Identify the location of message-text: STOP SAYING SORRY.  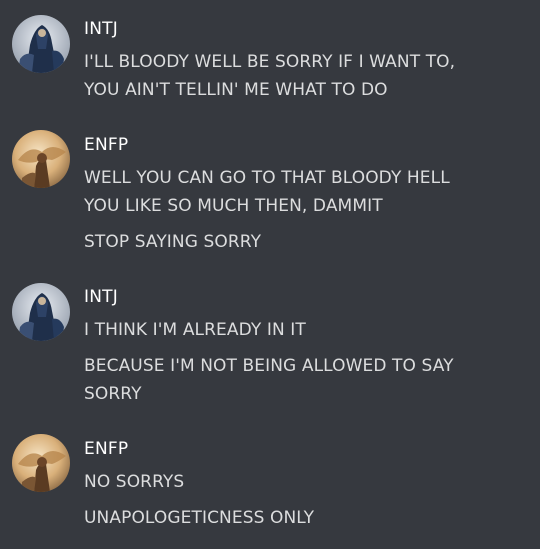
(173, 242).